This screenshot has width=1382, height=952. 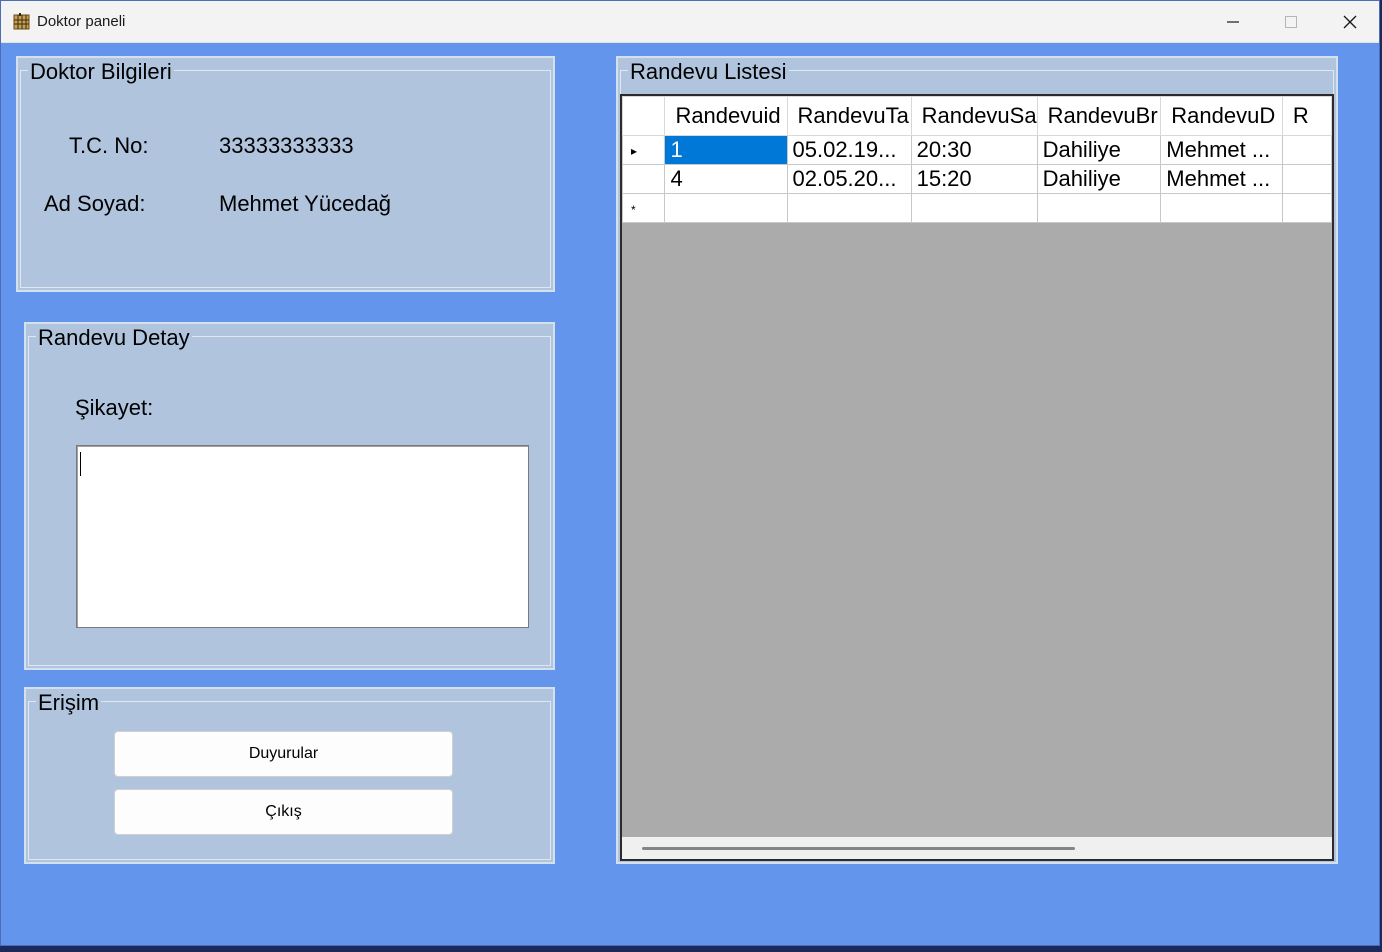 What do you see at coordinates (81, 21) in the screenshot?
I see `window-title: Doktor paneli` at bounding box center [81, 21].